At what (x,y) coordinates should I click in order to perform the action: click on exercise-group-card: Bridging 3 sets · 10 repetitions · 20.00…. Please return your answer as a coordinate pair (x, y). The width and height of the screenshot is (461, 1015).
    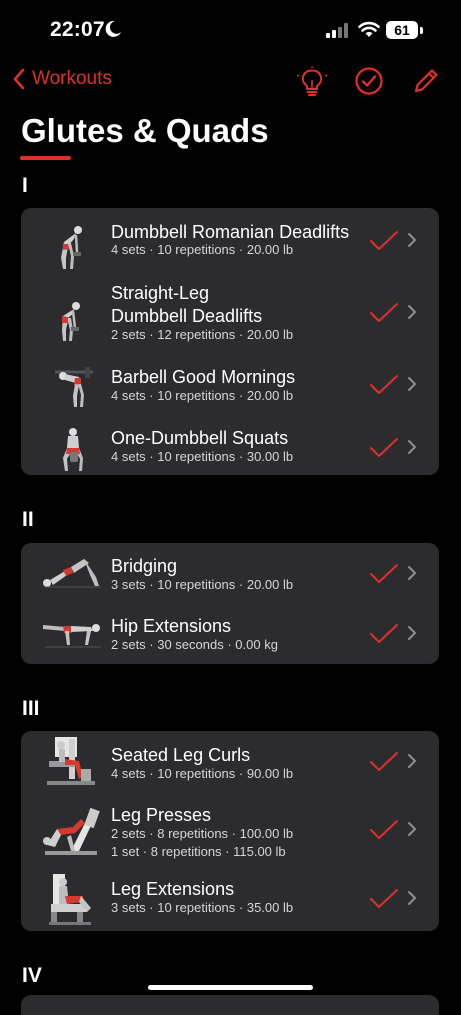
    Looking at the image, I should click on (230, 603).